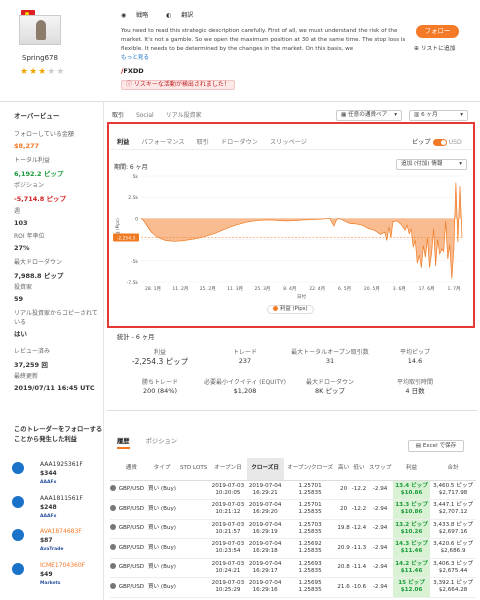 This screenshot has width=480, height=600. I want to click on tab-trades: 取引, so click(118, 115).